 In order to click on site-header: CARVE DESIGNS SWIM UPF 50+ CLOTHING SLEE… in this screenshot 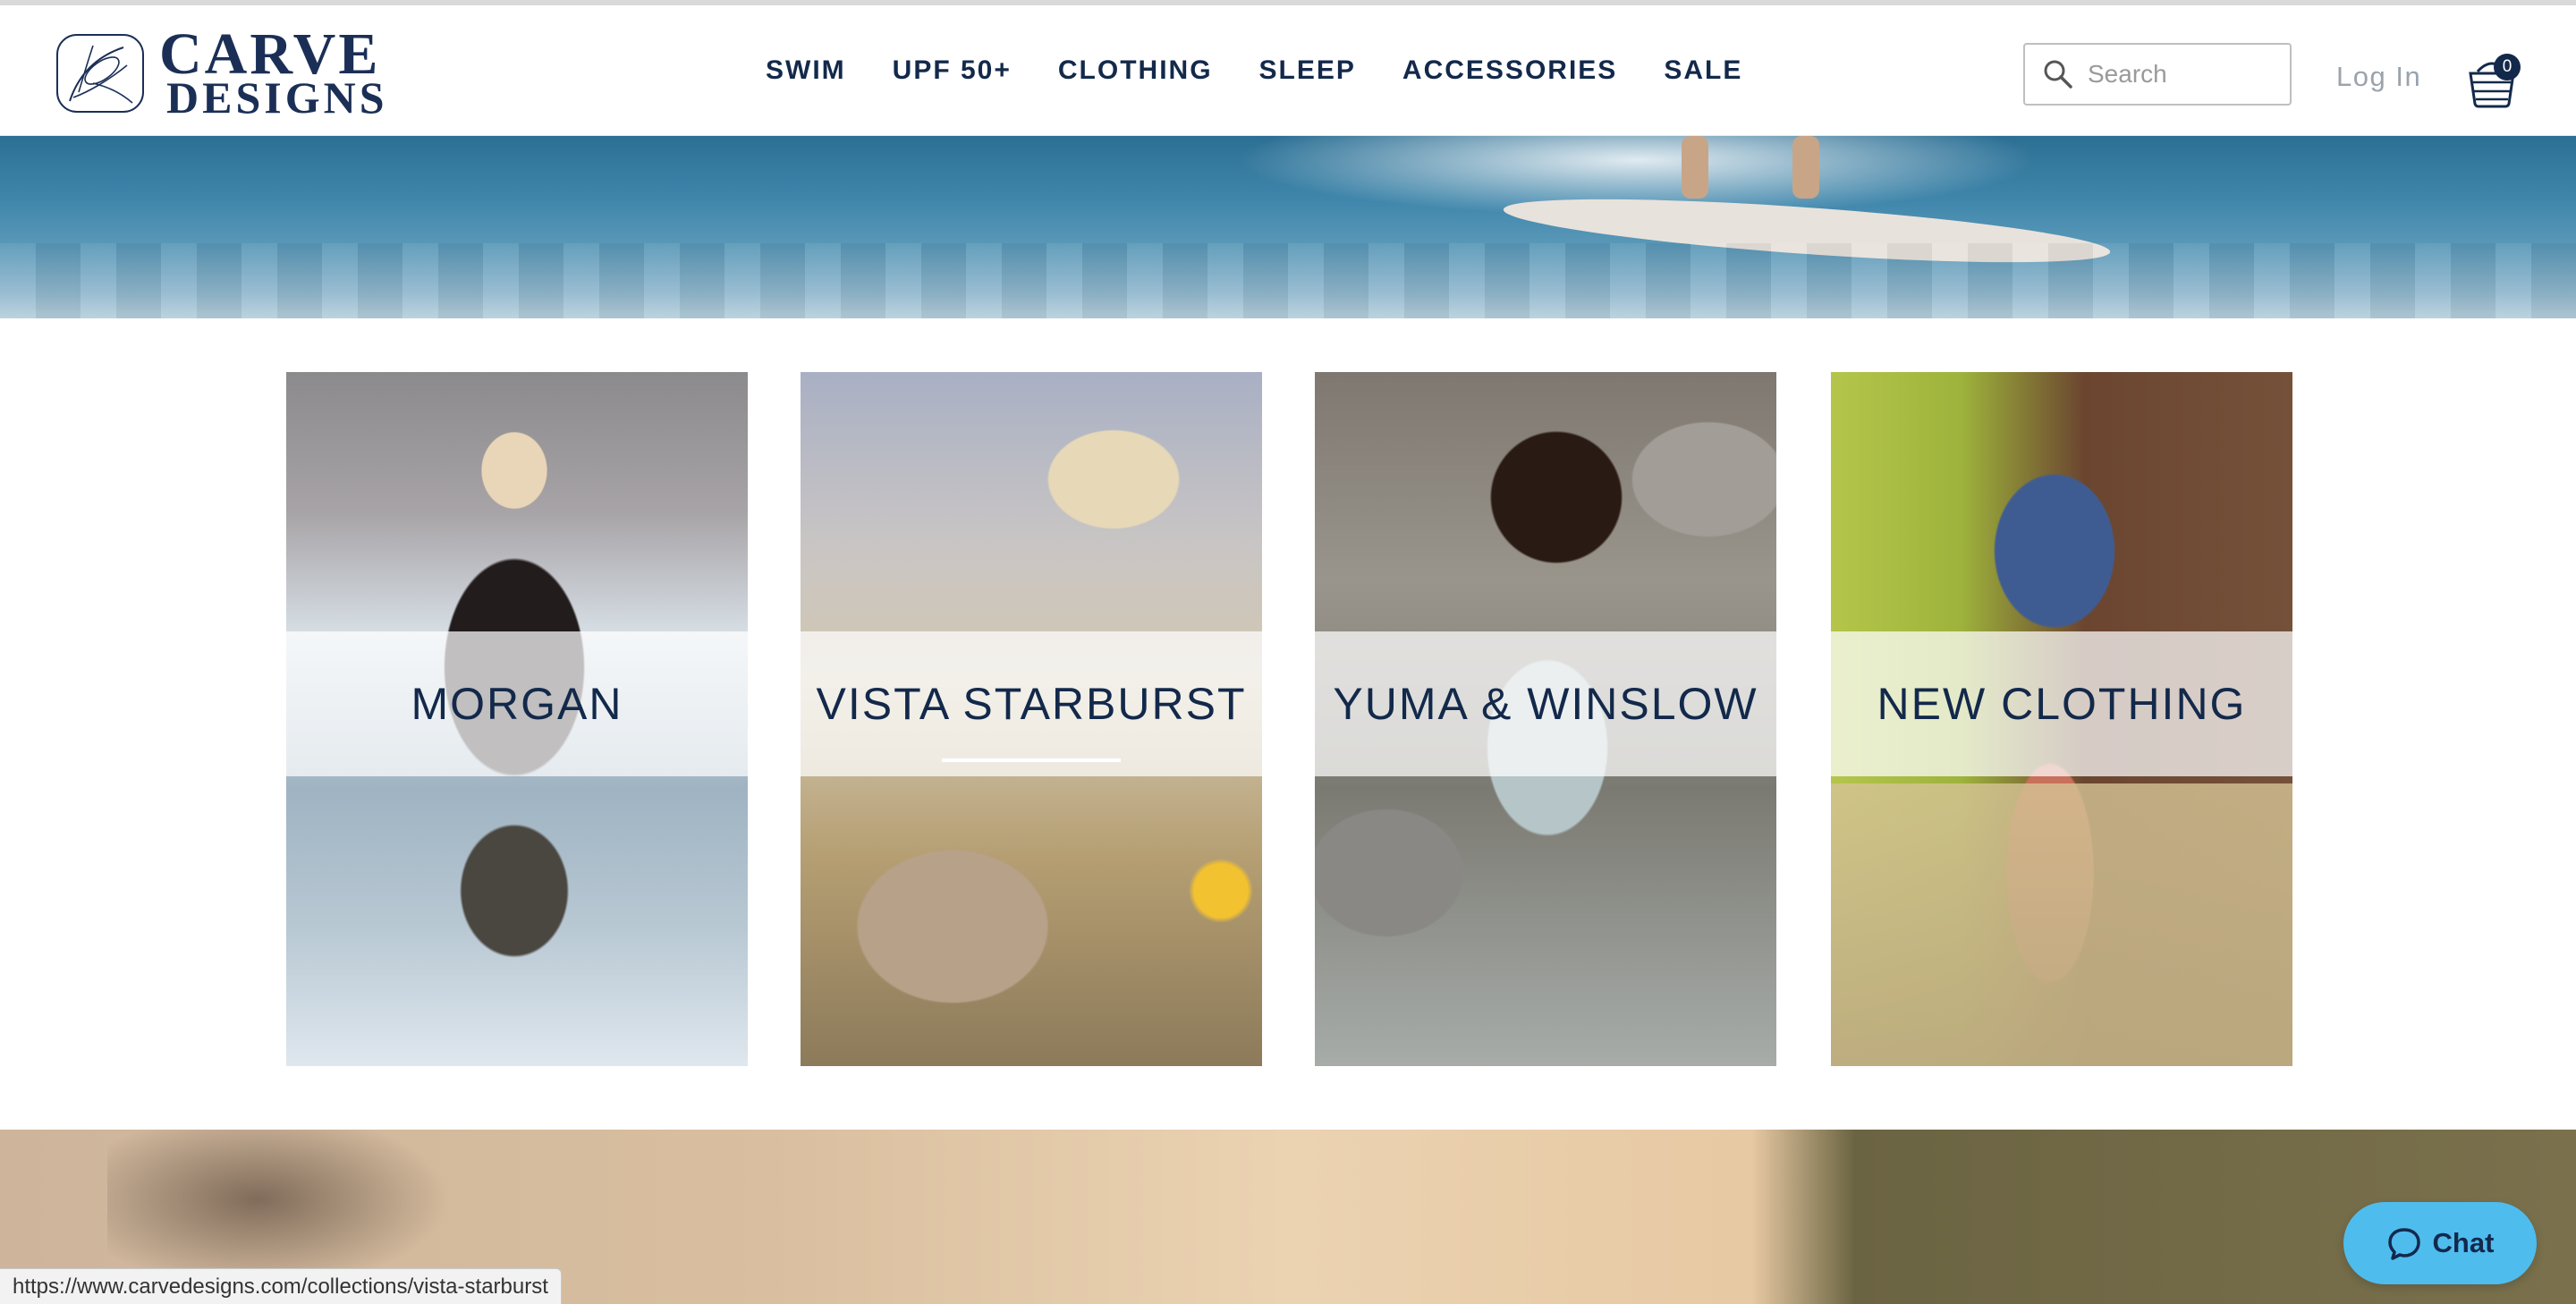, I will do `click(1288, 70)`.